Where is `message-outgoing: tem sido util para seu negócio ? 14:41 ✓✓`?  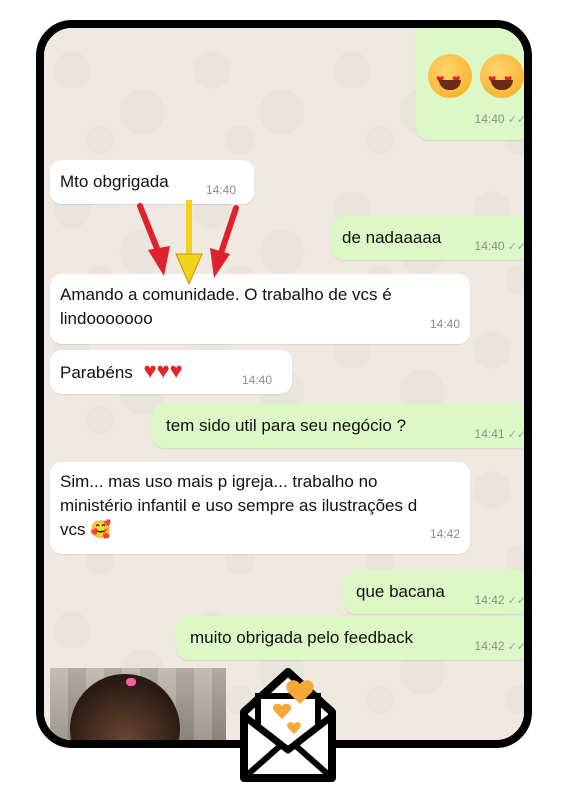 message-outgoing: tem sido util para seu negócio ? 14:41 ✓✓ is located at coordinates (339, 426).